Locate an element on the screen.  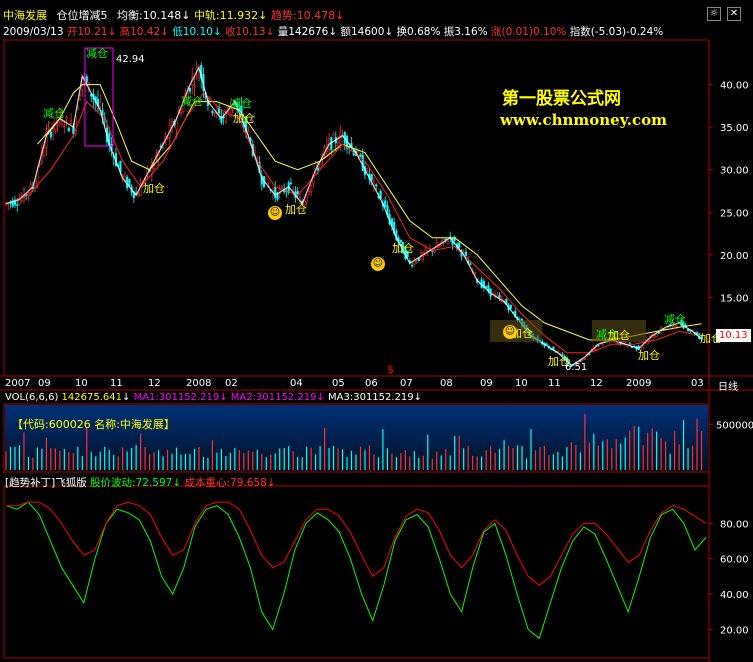
price-tick-label: 25.00 is located at coordinates (734, 213).